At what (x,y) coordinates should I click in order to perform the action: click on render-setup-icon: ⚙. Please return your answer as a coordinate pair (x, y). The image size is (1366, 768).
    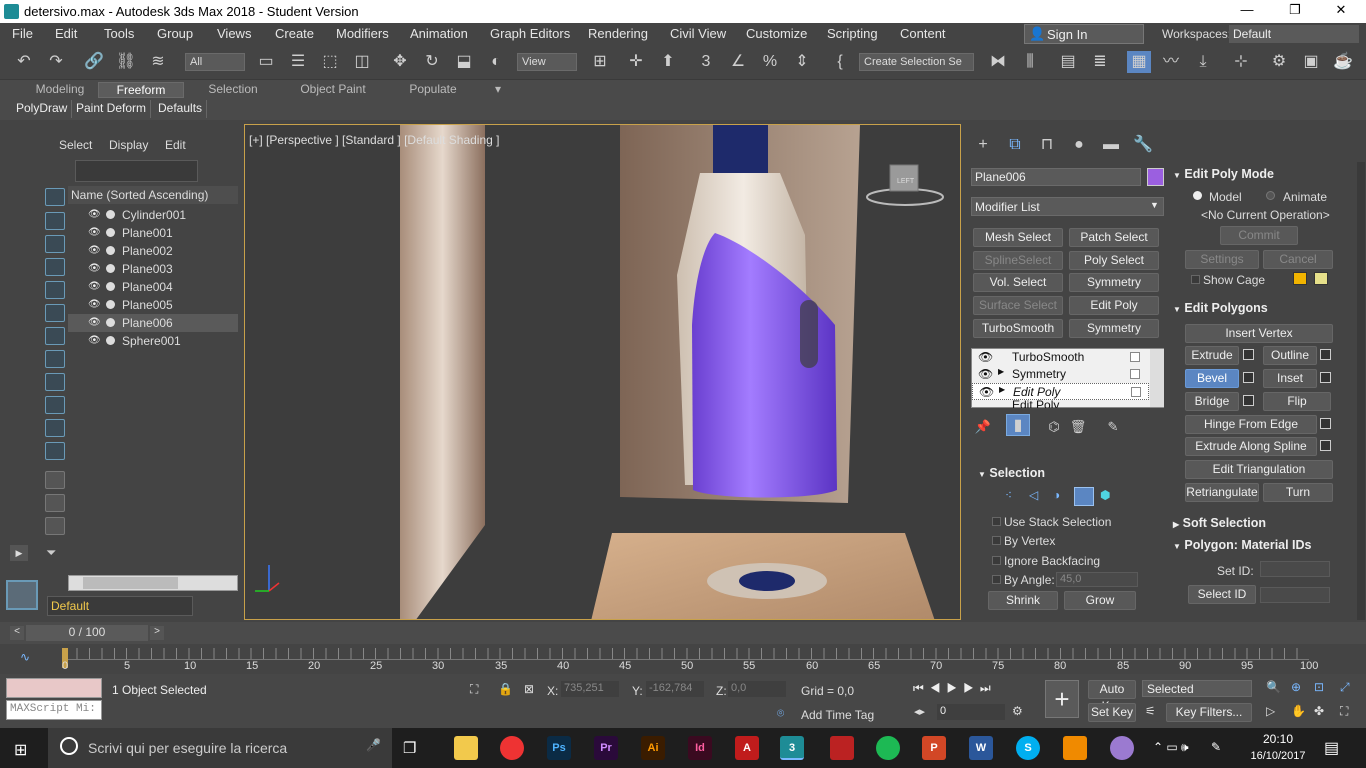
    Looking at the image, I should click on (1279, 62).